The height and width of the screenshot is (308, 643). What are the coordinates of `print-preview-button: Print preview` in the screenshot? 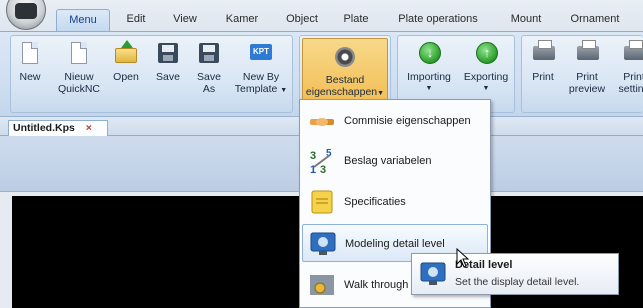 It's located at (587, 67).